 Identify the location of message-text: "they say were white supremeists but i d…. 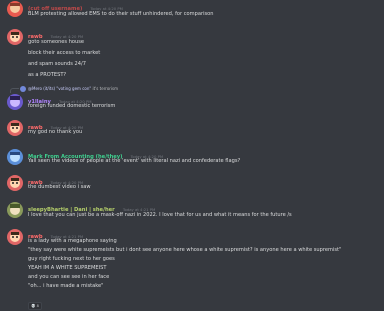
(185, 250).